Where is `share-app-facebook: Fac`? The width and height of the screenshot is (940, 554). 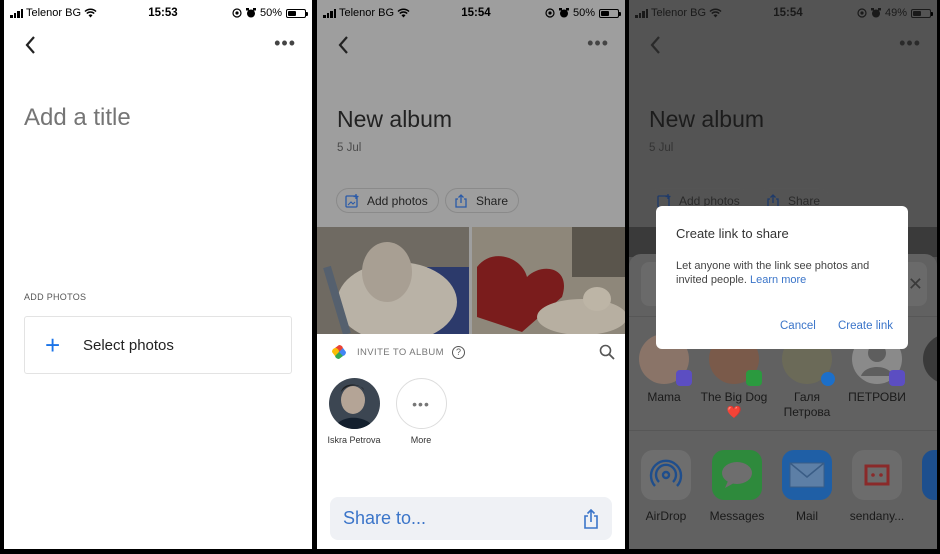
share-app-facebook: Fac is located at coordinates (924, 486).